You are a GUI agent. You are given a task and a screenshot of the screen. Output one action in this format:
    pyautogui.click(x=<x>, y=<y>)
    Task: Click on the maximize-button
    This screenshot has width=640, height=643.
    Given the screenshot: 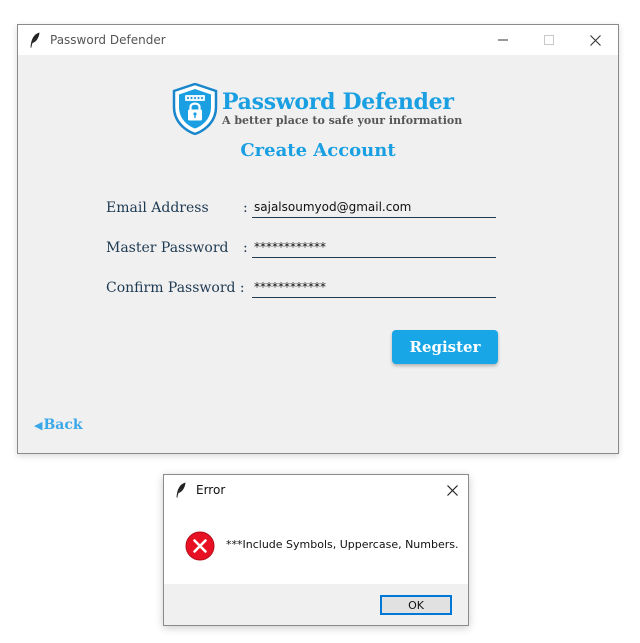 What is the action you would take?
    pyautogui.click(x=549, y=40)
    